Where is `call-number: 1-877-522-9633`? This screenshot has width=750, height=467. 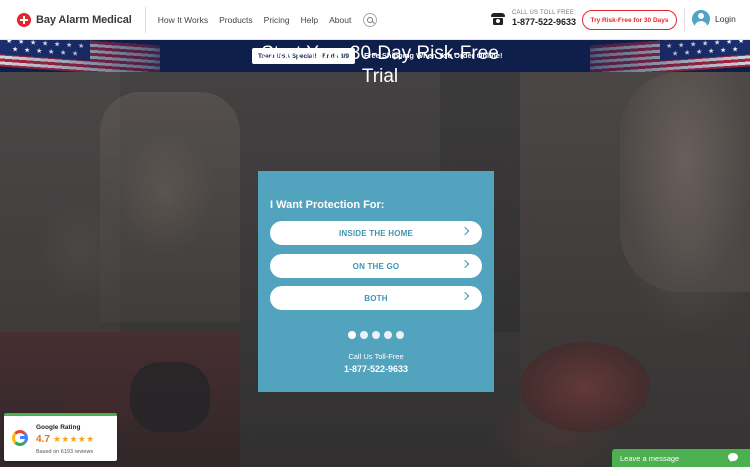
call-number: 1-877-522-9633 is located at coordinates (376, 369).